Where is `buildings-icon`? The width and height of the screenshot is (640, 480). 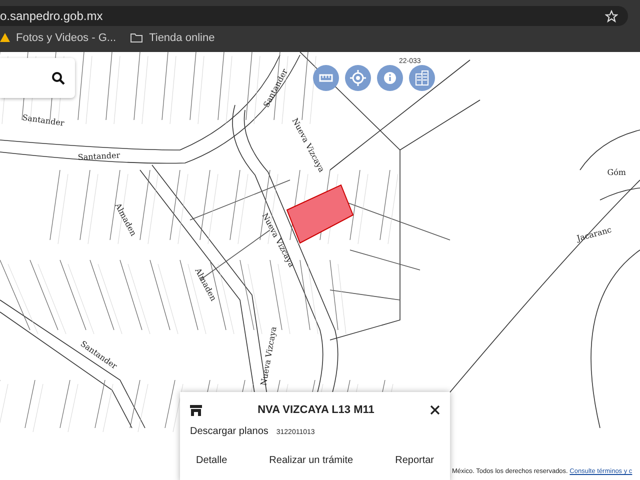 buildings-icon is located at coordinates (422, 78).